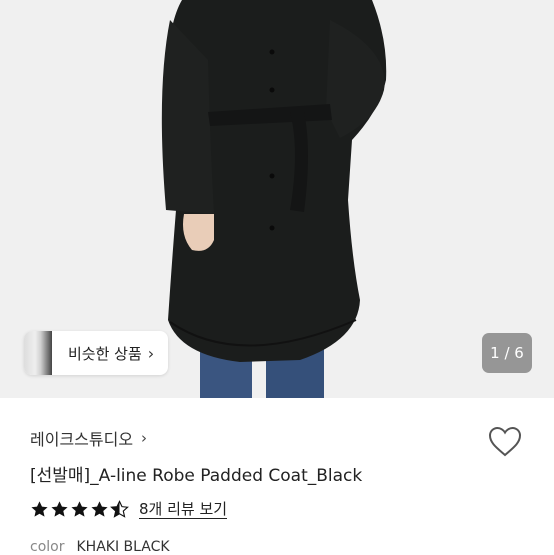  What do you see at coordinates (505, 442) in the screenshot?
I see `heart-icon` at bounding box center [505, 442].